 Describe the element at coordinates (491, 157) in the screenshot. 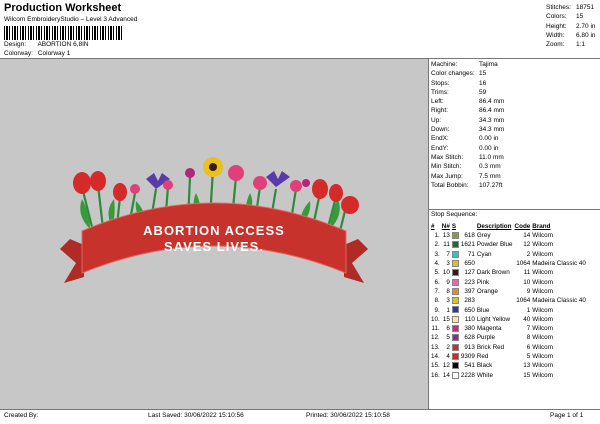

I see `property-value: 11.0 mm` at that location.